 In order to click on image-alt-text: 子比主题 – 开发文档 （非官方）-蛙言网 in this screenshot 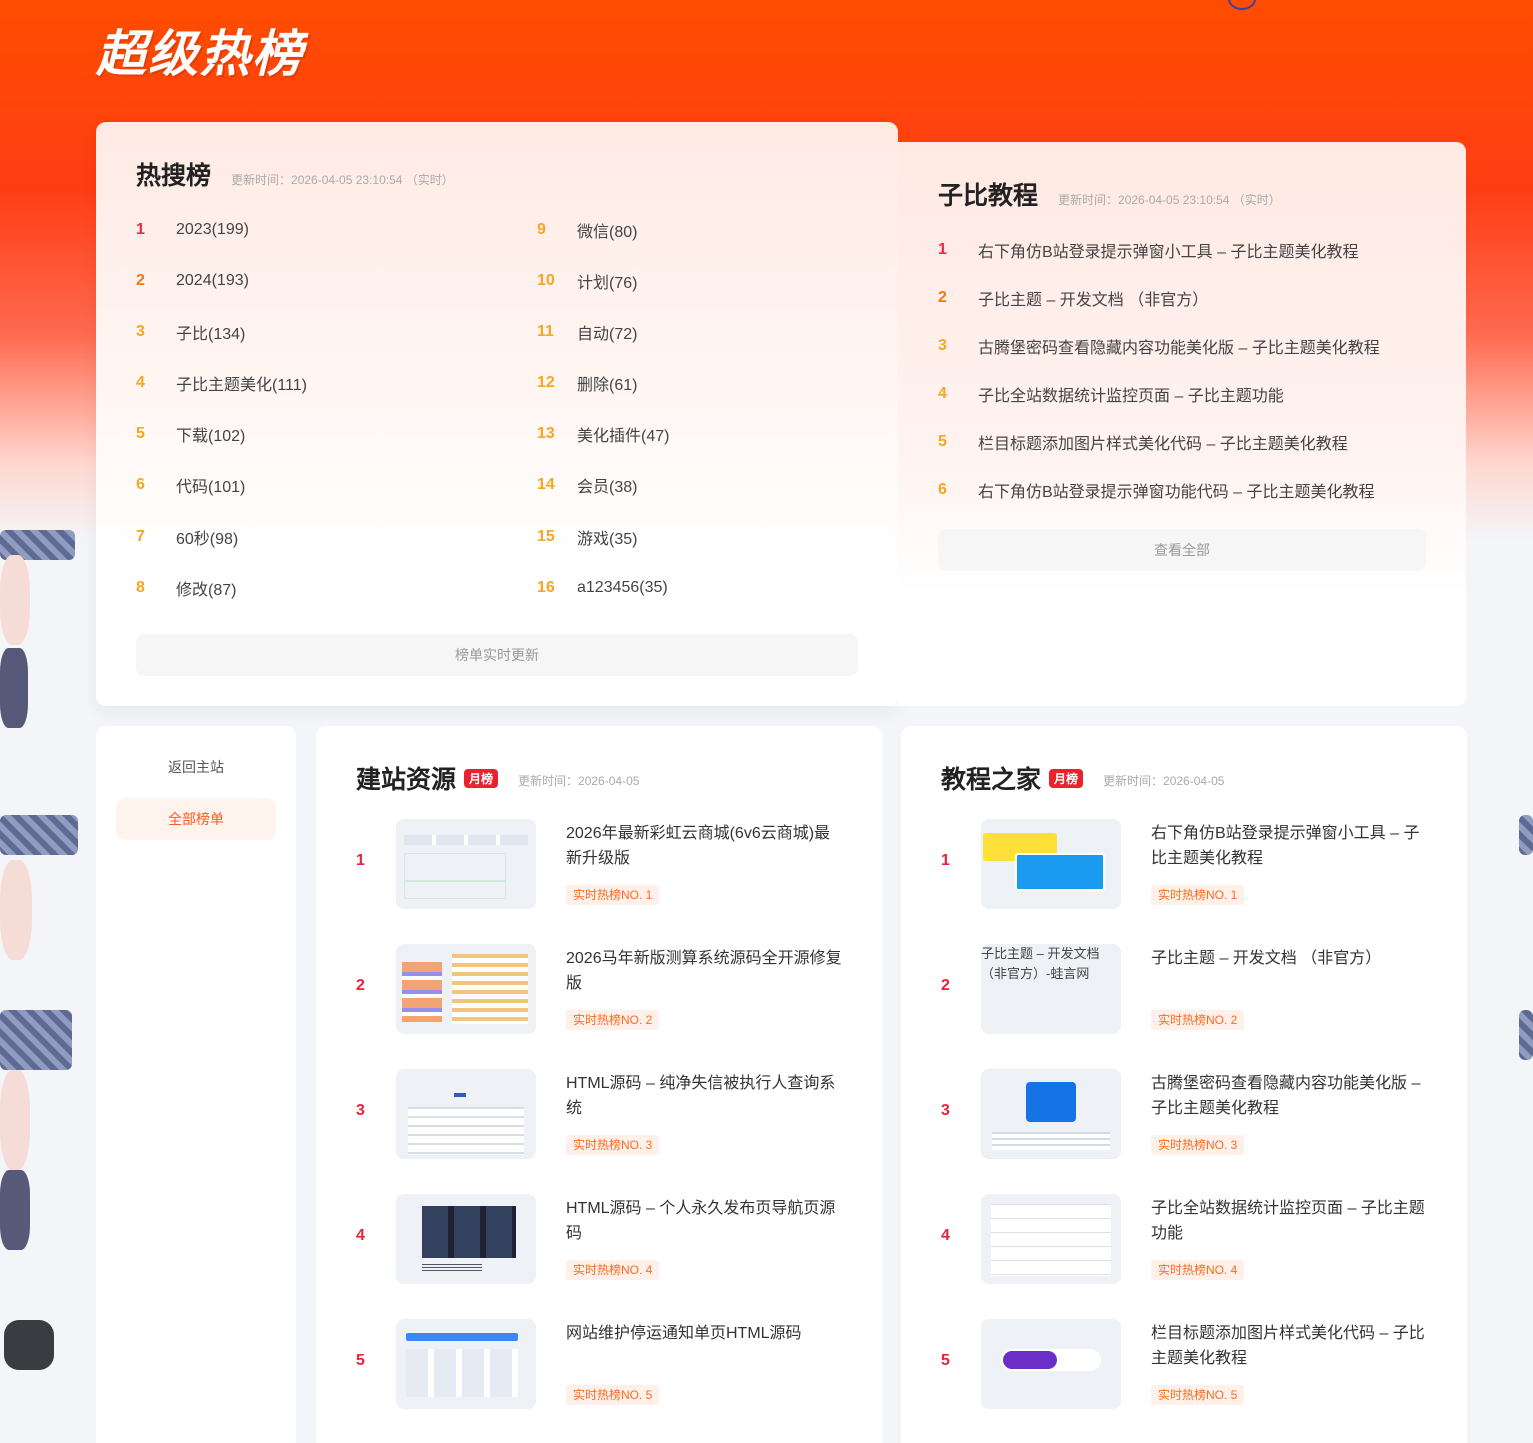, I will do `click(1040, 963)`.